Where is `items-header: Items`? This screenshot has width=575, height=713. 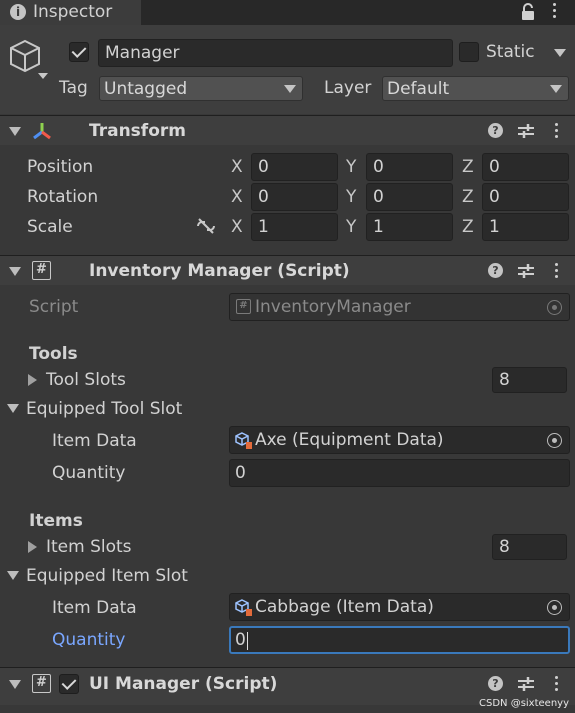
items-header: Items is located at coordinates (56, 521).